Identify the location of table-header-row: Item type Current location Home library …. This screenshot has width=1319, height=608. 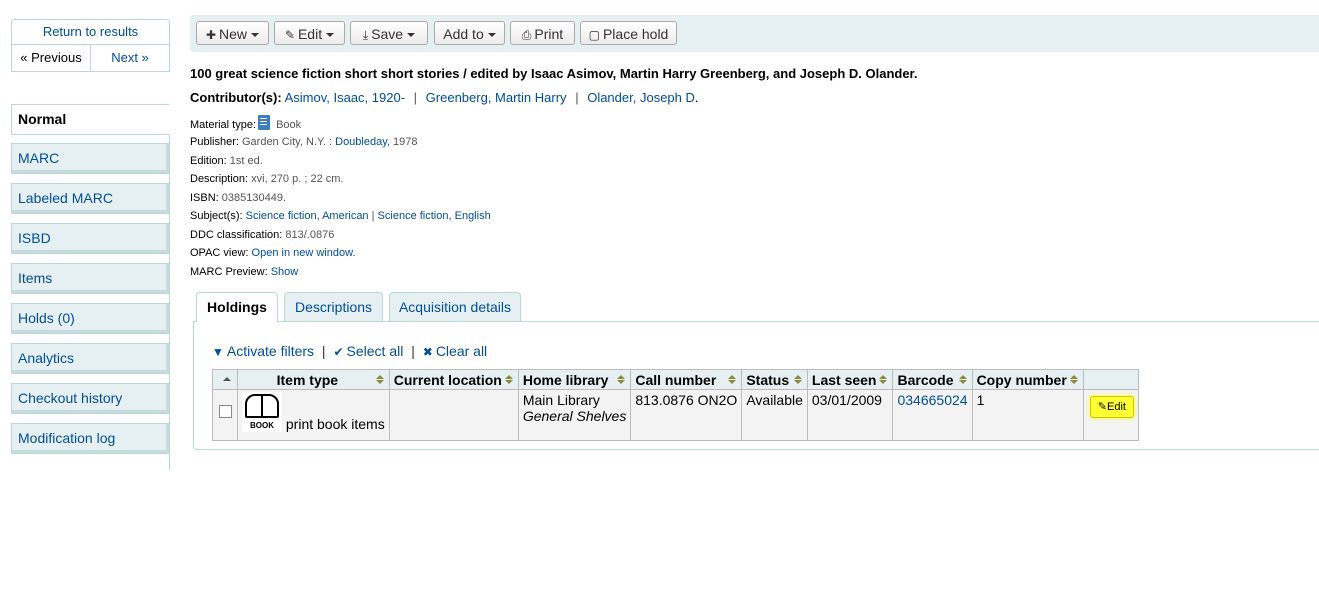
(675, 379).